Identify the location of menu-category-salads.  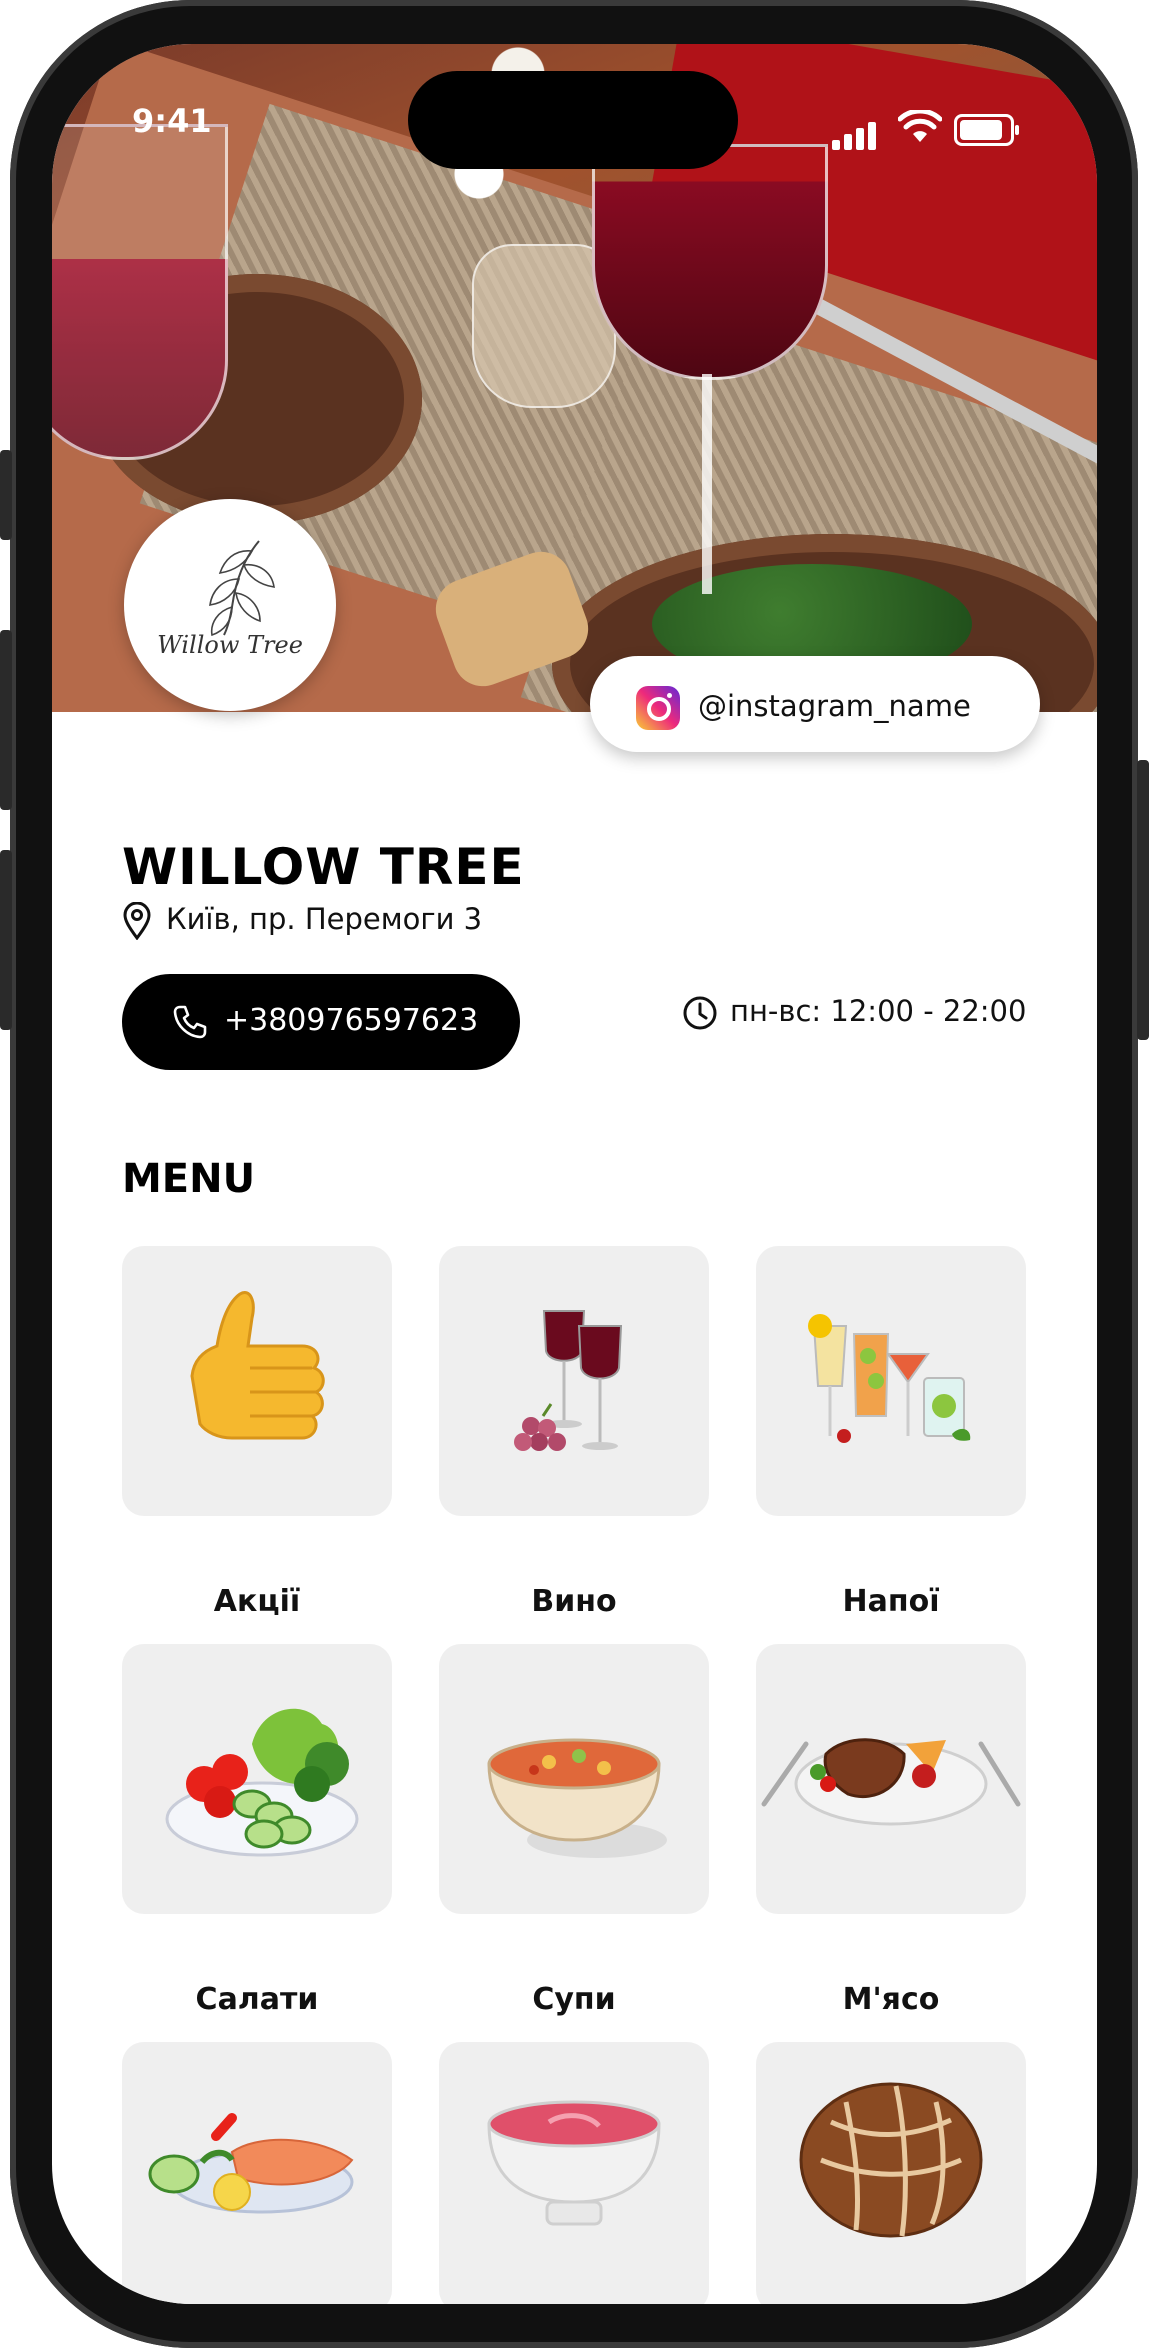
(257, 1779).